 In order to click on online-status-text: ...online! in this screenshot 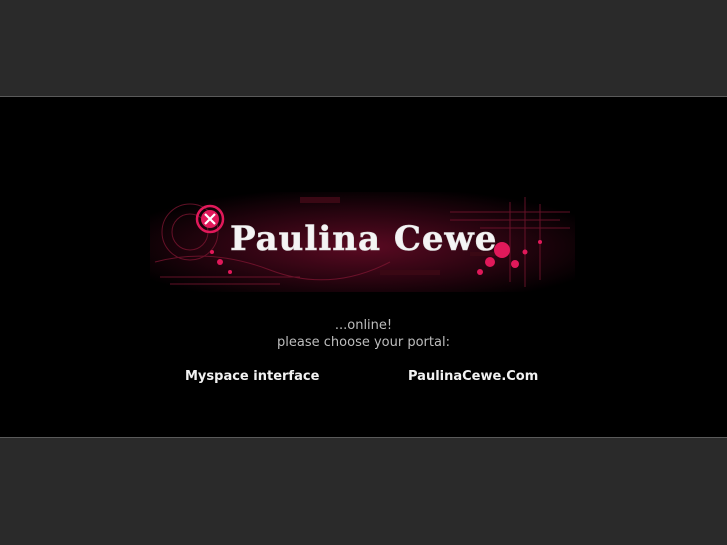, I will do `click(363, 325)`.